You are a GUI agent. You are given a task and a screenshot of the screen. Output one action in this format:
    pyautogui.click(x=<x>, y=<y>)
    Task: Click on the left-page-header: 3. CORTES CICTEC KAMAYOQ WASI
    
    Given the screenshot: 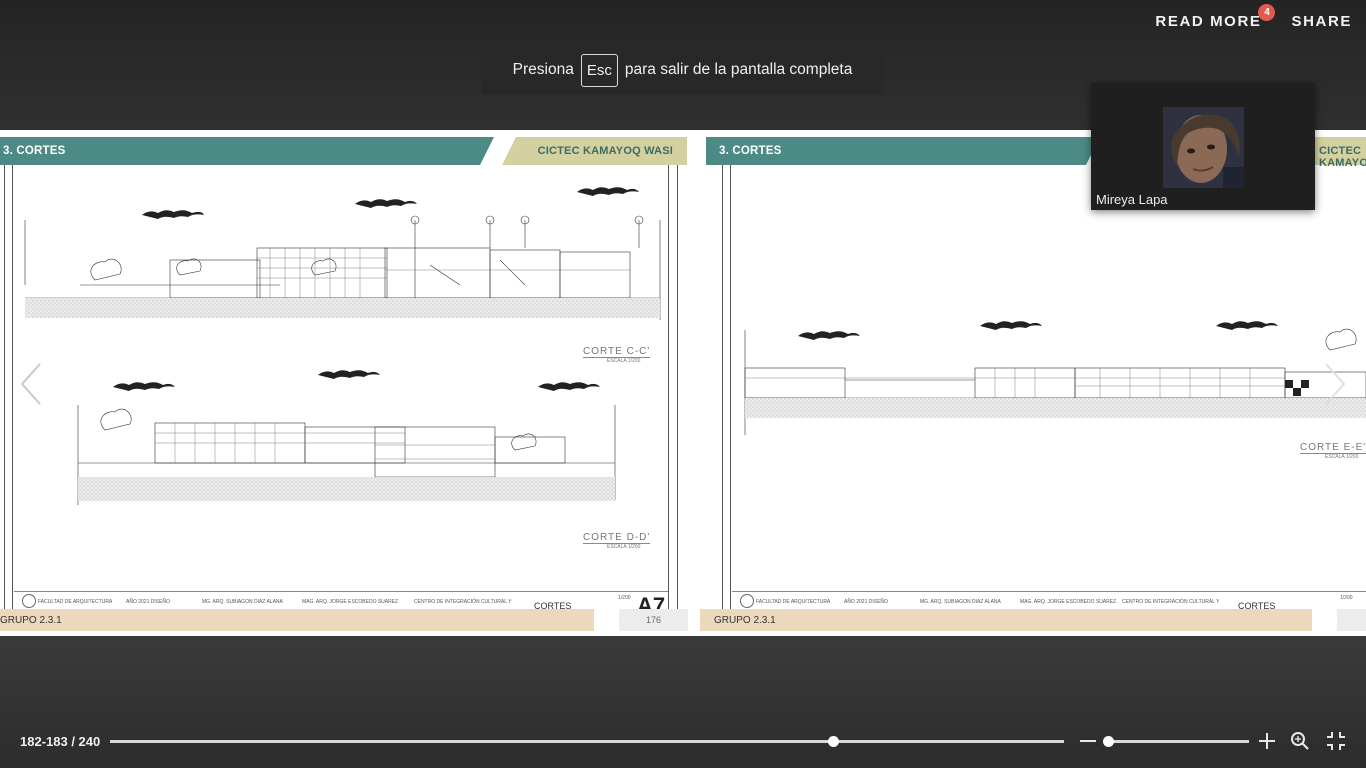 What is the action you would take?
    pyautogui.click(x=344, y=151)
    